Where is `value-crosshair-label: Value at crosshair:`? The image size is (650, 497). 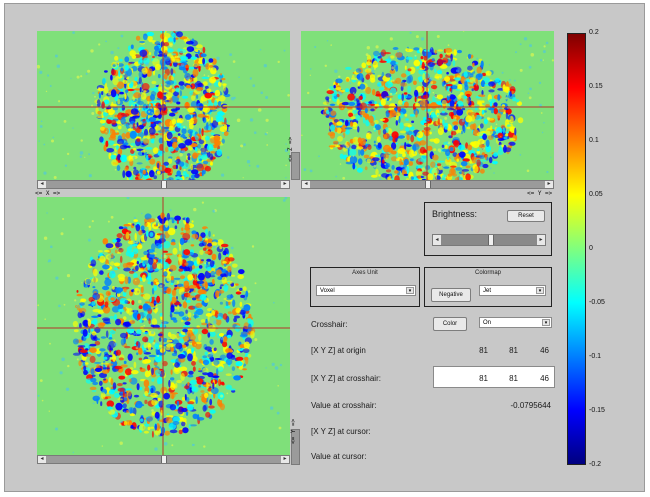 value-crosshair-label: Value at crosshair: is located at coordinates (344, 405).